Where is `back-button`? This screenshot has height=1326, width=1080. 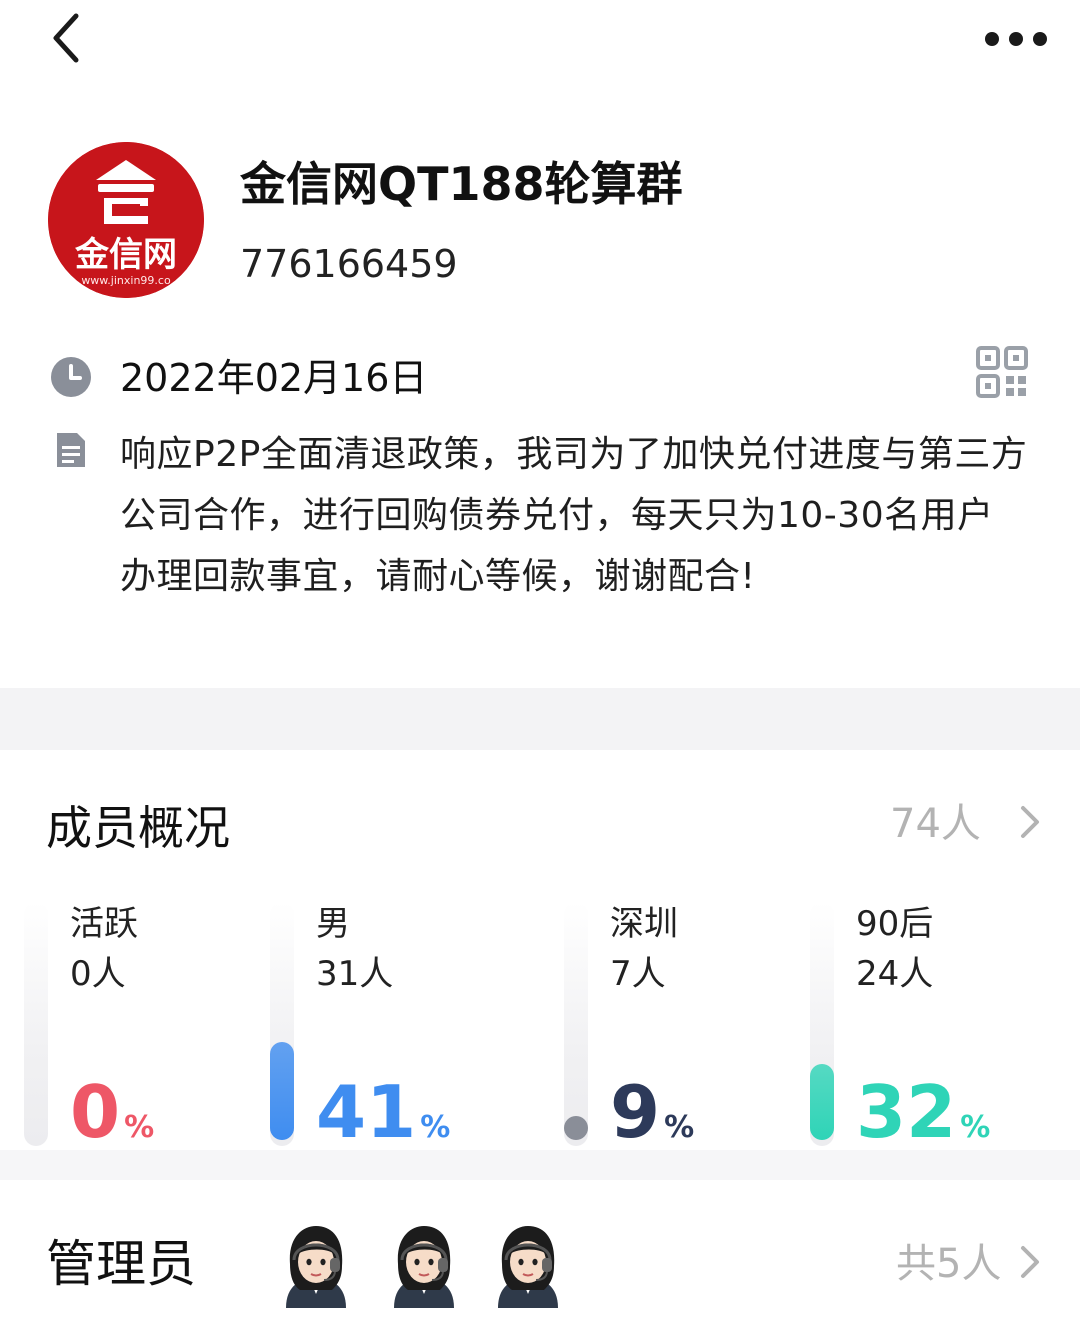 back-button is located at coordinates (70, 38).